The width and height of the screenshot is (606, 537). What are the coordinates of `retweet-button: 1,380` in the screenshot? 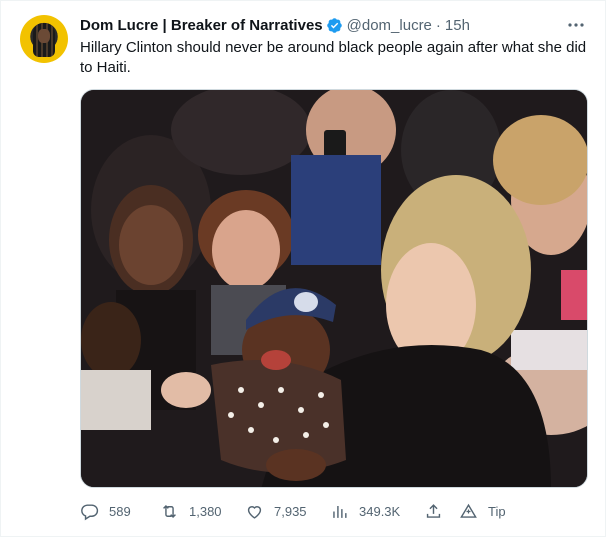 It's located at (191, 511).